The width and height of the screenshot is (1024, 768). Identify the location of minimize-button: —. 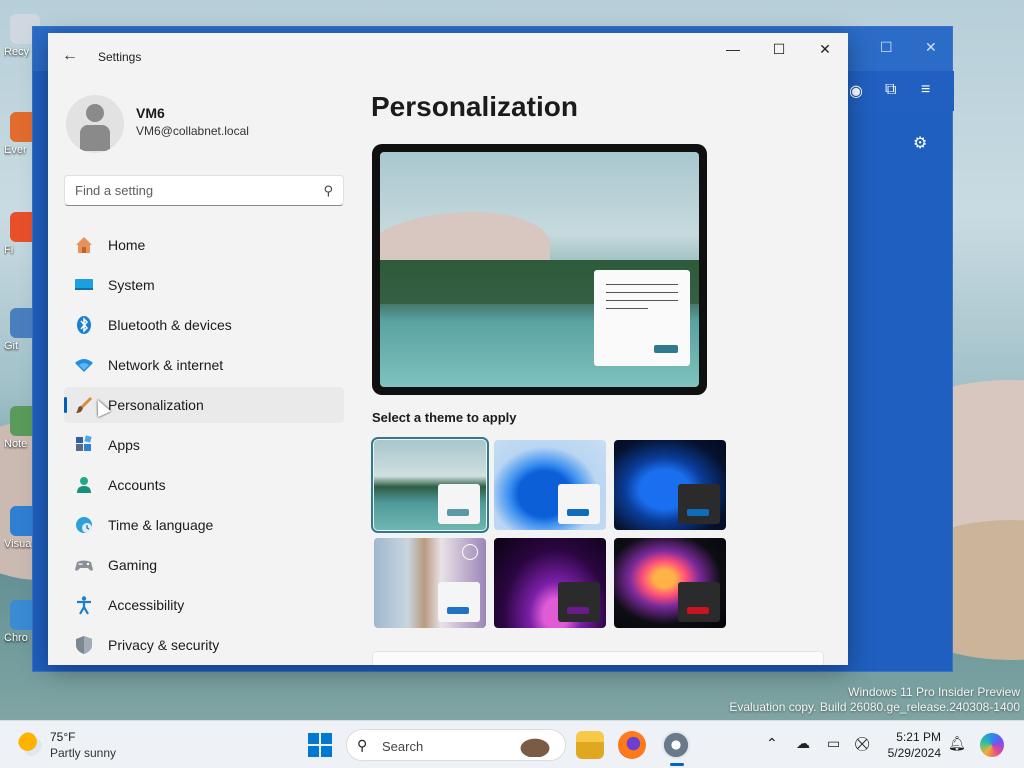
(733, 49).